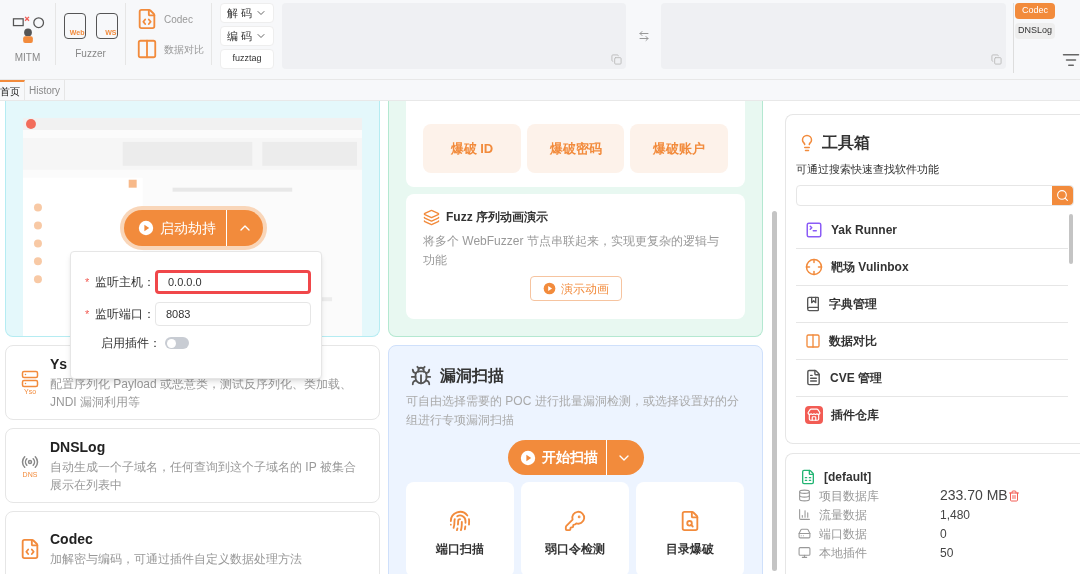 Image resolution: width=1080 pixels, height=574 pixels. I want to click on stat-value: 233.70 MB, so click(974, 495).